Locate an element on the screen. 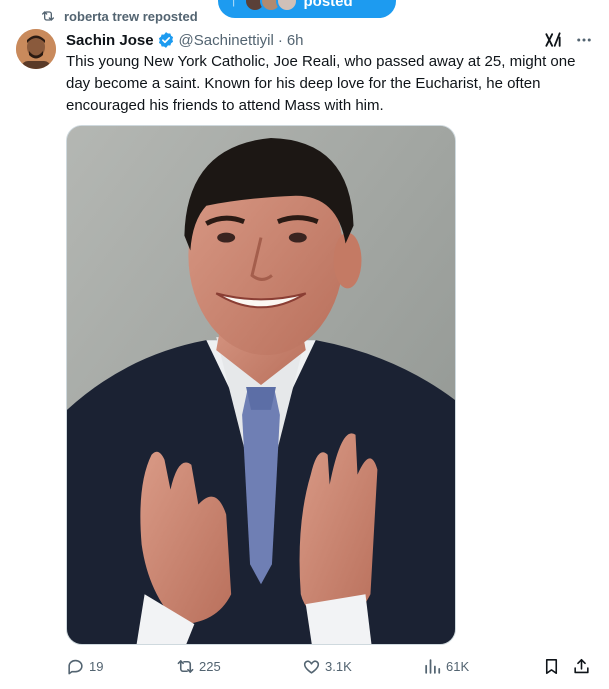 The image size is (609, 689). bookmark-button is located at coordinates (551, 666).